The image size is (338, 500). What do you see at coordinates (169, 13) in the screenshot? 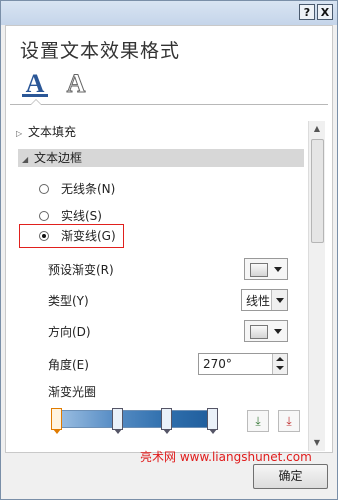
I see `title-bar: ? X` at bounding box center [169, 13].